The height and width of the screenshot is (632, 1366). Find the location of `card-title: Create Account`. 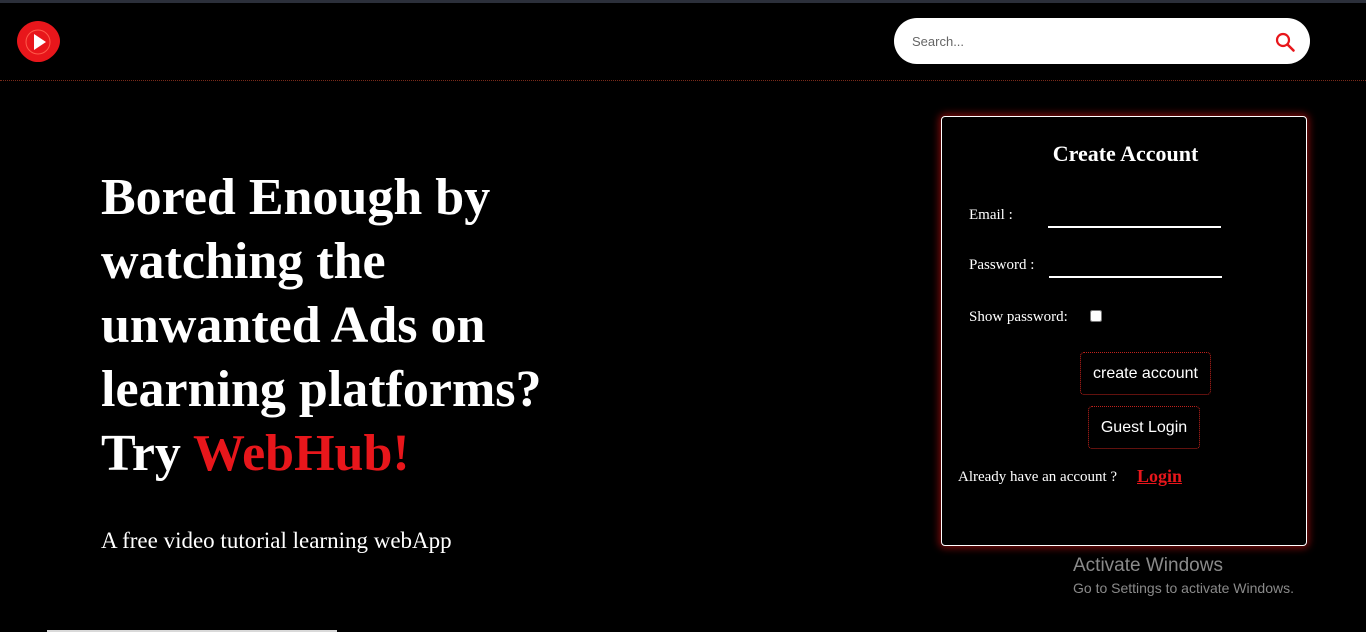

card-title: Create Account is located at coordinates (1125, 153).